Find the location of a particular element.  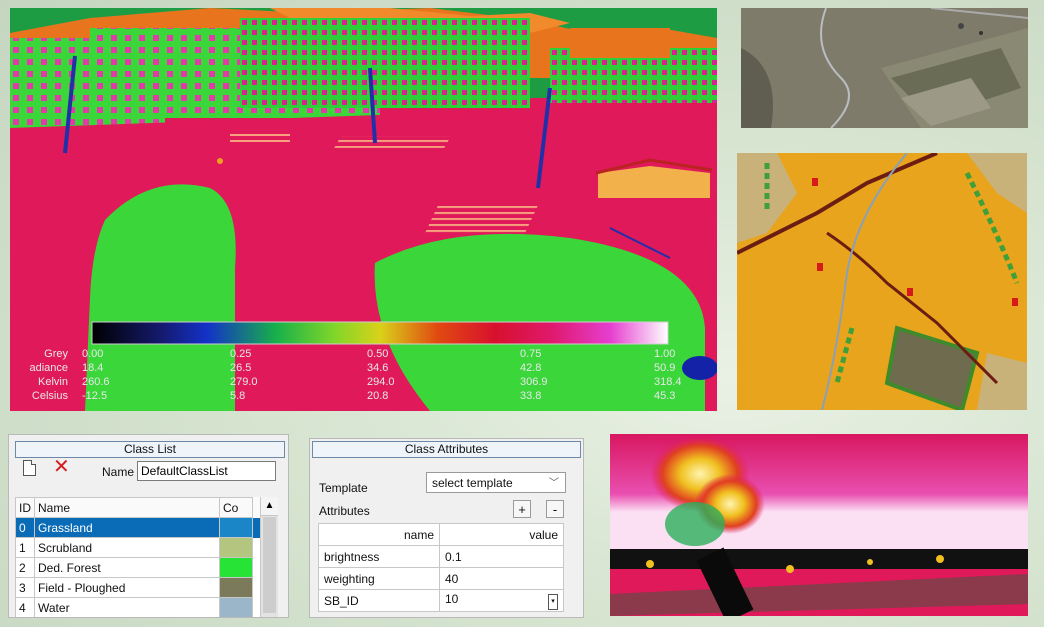

colorbar-gradient is located at coordinates (380, 333).